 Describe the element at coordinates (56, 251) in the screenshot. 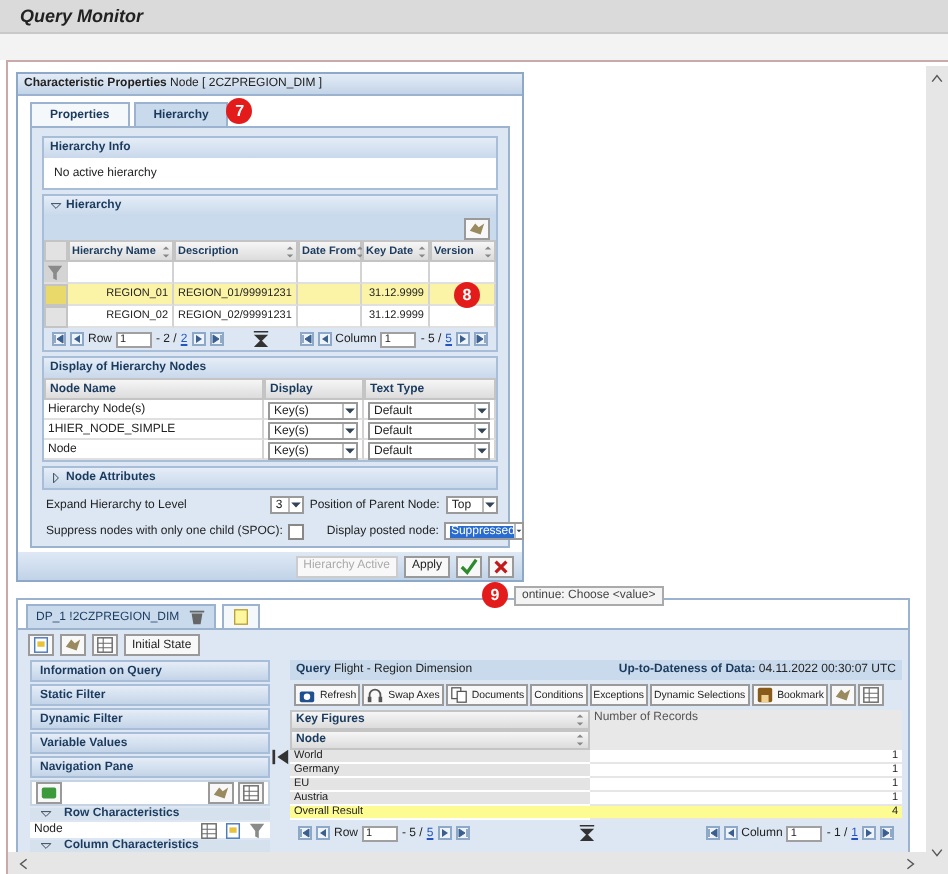

I see `corner-cell` at that location.